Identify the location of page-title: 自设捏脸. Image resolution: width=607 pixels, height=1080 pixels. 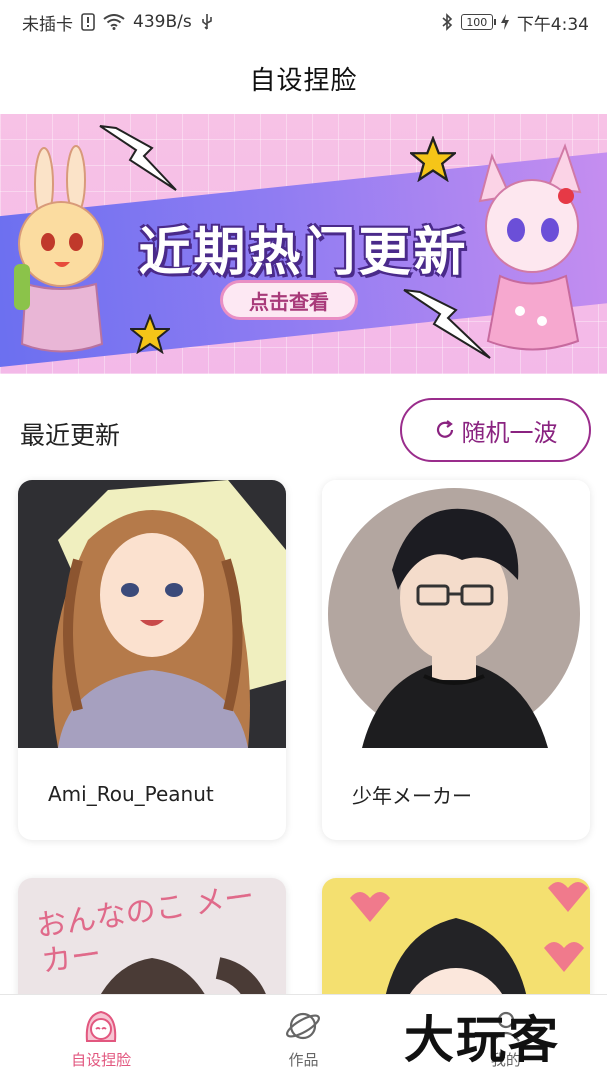
(303, 80).